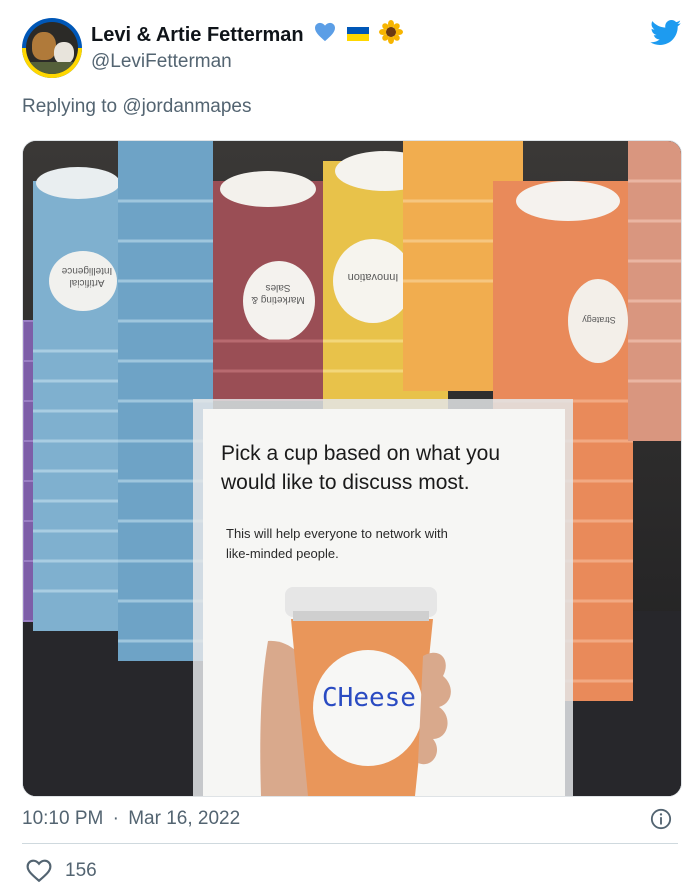 The height and width of the screenshot is (895, 700). I want to click on tweet-date: Mar 16, 2022, so click(184, 818).